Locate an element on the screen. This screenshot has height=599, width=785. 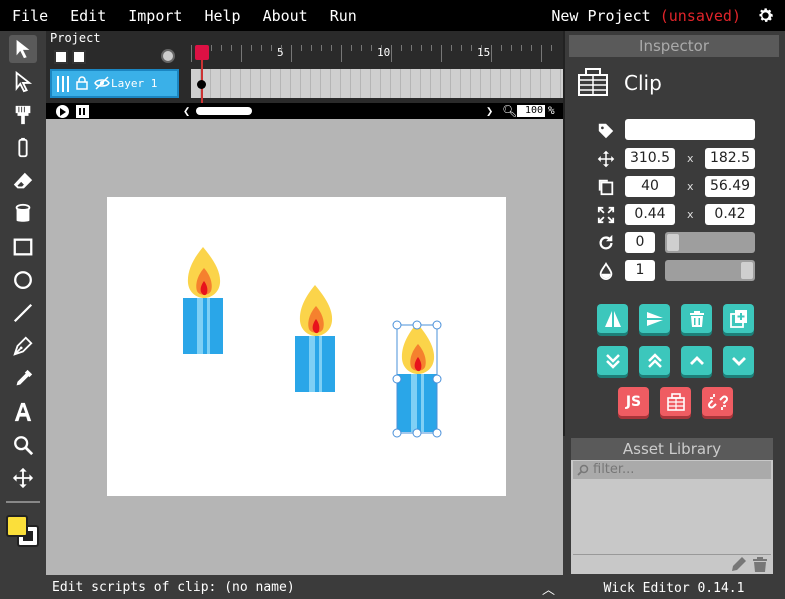
keyframe-dot is located at coordinates (201, 84).